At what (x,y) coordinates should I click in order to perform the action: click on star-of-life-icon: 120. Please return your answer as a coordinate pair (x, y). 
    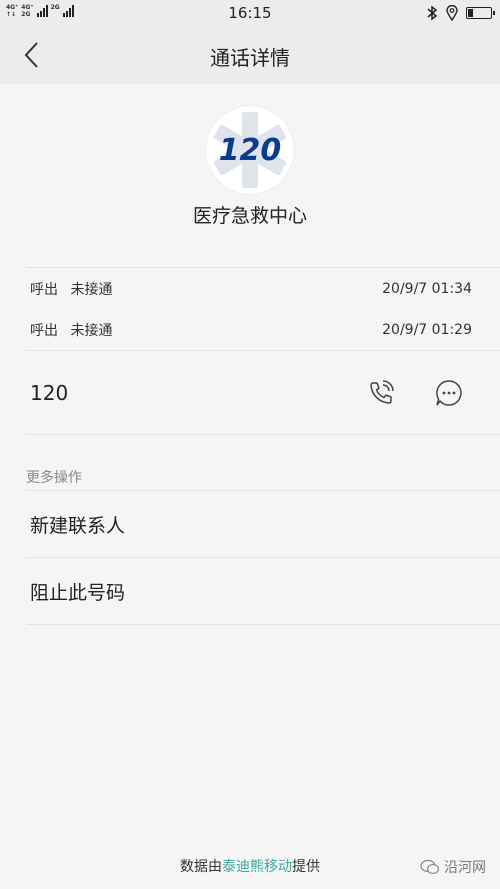
    Looking at the image, I should click on (250, 150).